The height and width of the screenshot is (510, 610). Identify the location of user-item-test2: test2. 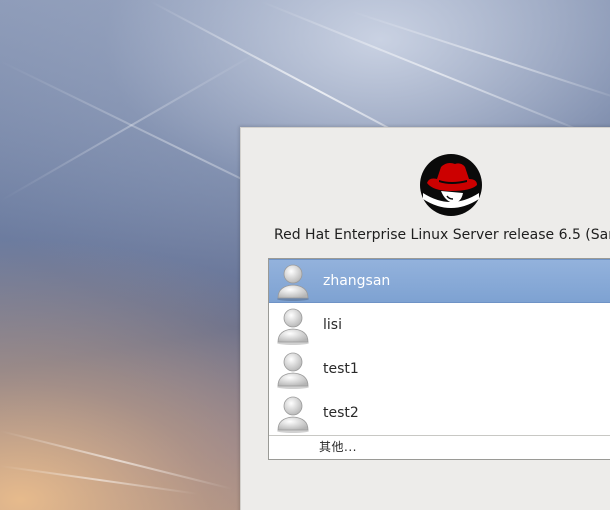
(439, 413).